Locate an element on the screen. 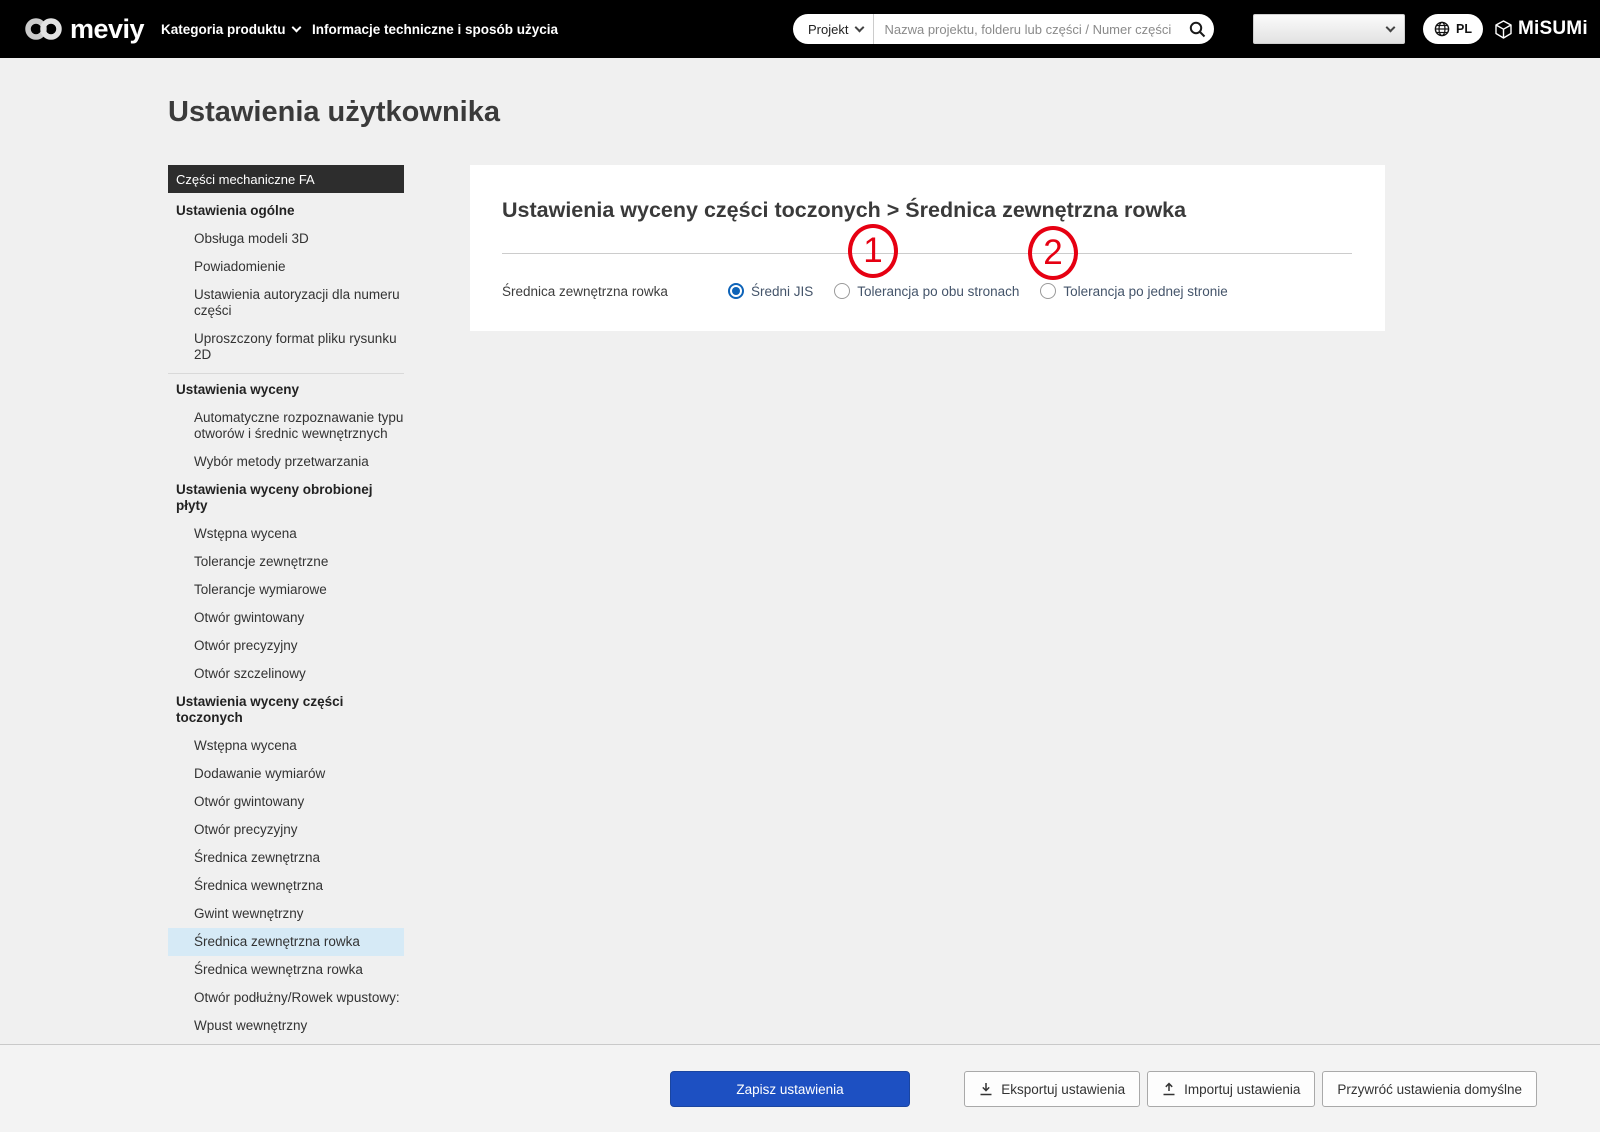 The width and height of the screenshot is (1600, 1132). menu-technical-info: Informacje techniczne i sposób użycia is located at coordinates (435, 29).